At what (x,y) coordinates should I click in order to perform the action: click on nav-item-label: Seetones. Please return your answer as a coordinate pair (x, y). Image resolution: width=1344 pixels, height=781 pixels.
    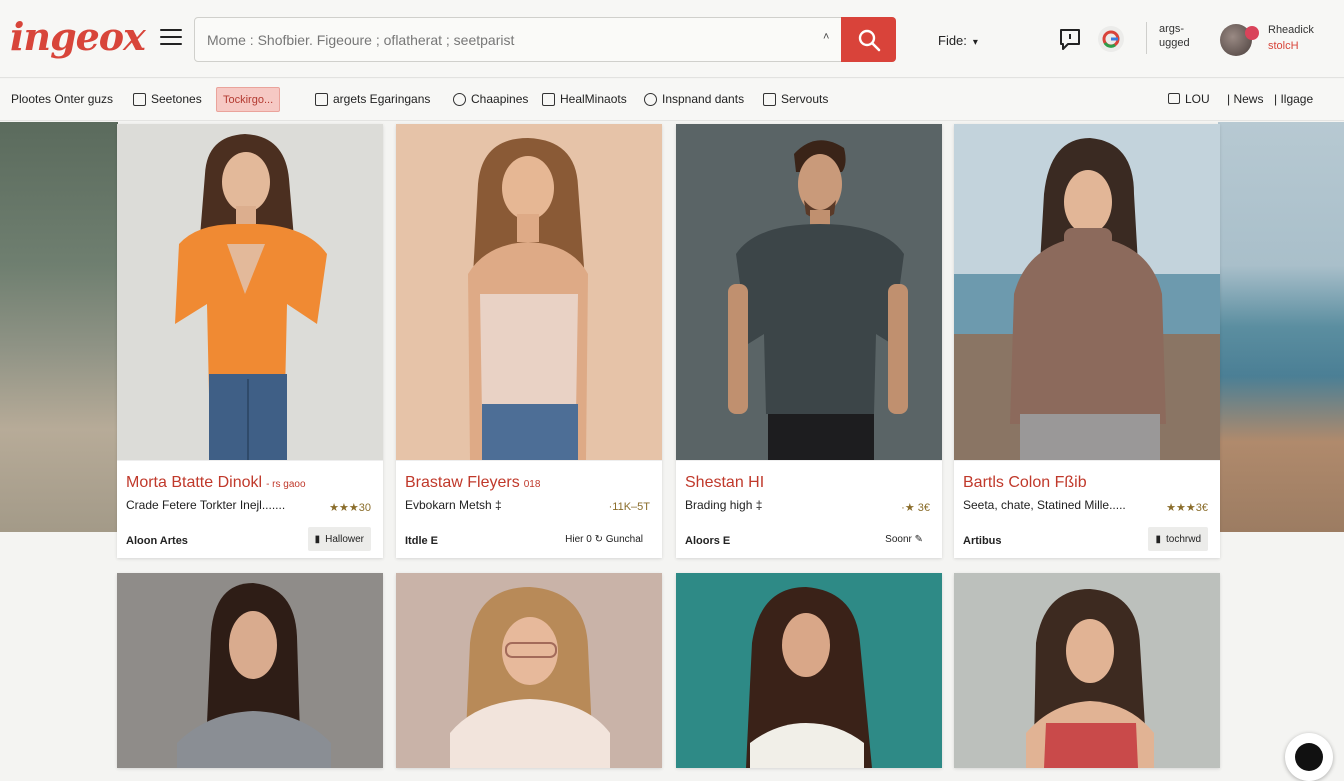
    Looking at the image, I should click on (176, 99).